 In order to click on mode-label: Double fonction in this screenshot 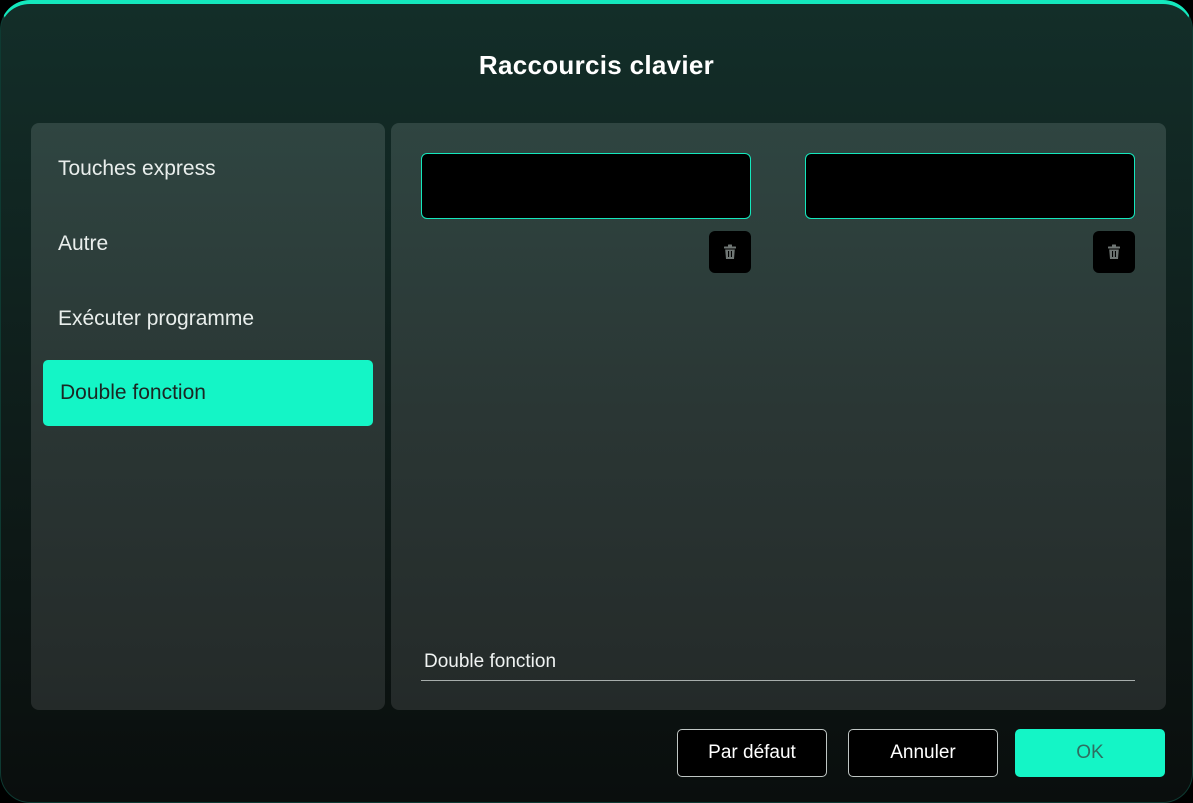, I will do `click(490, 661)`.